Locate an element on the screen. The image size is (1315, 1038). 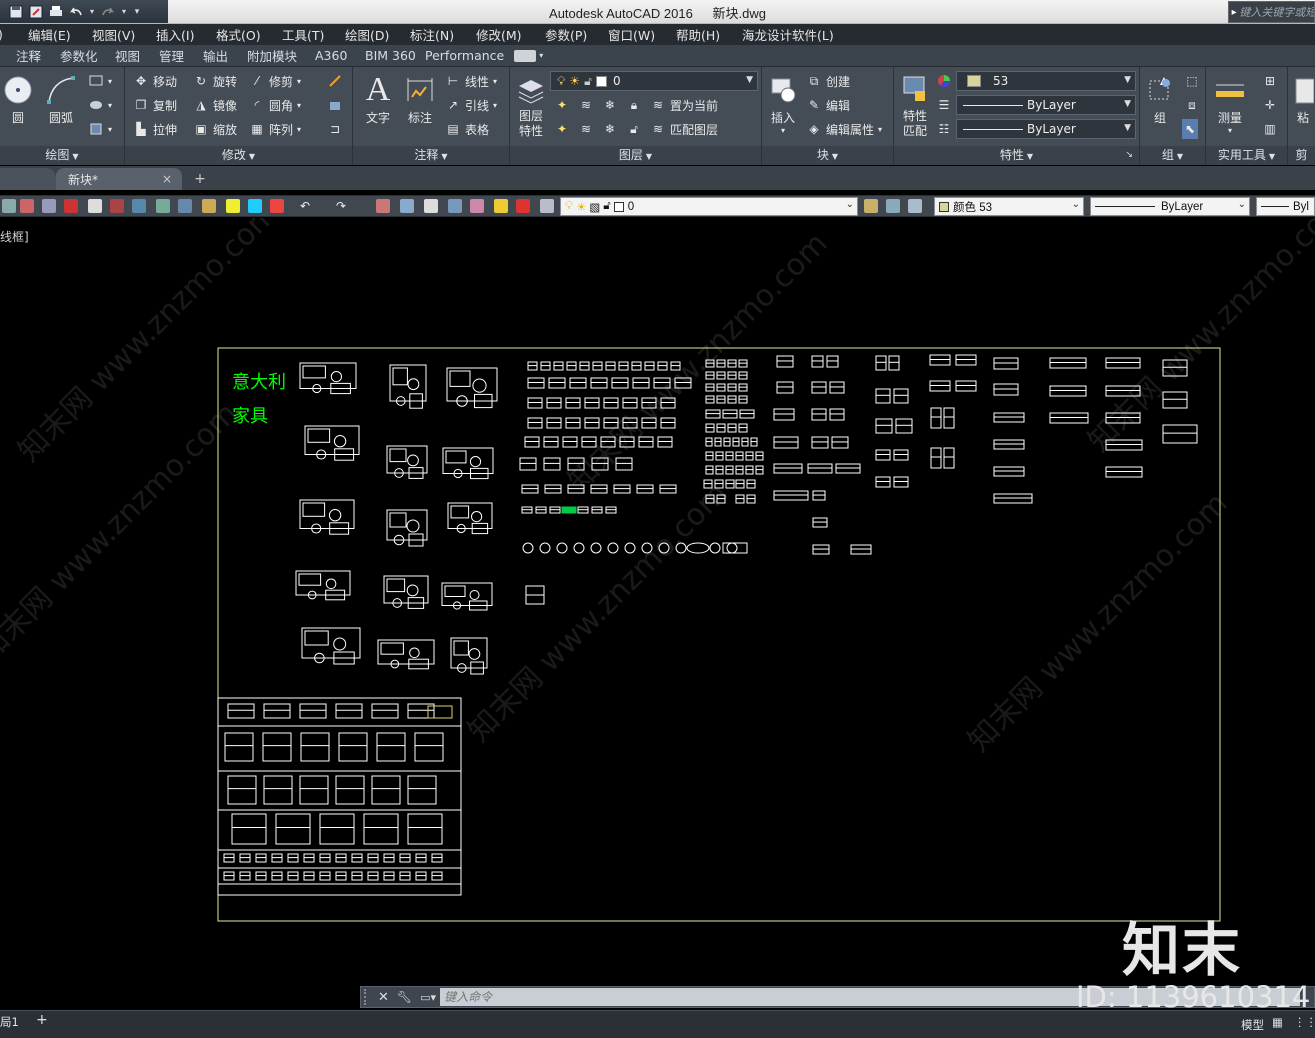
mirror-button: ◮ 镜像 is located at coordinates (215, 105).